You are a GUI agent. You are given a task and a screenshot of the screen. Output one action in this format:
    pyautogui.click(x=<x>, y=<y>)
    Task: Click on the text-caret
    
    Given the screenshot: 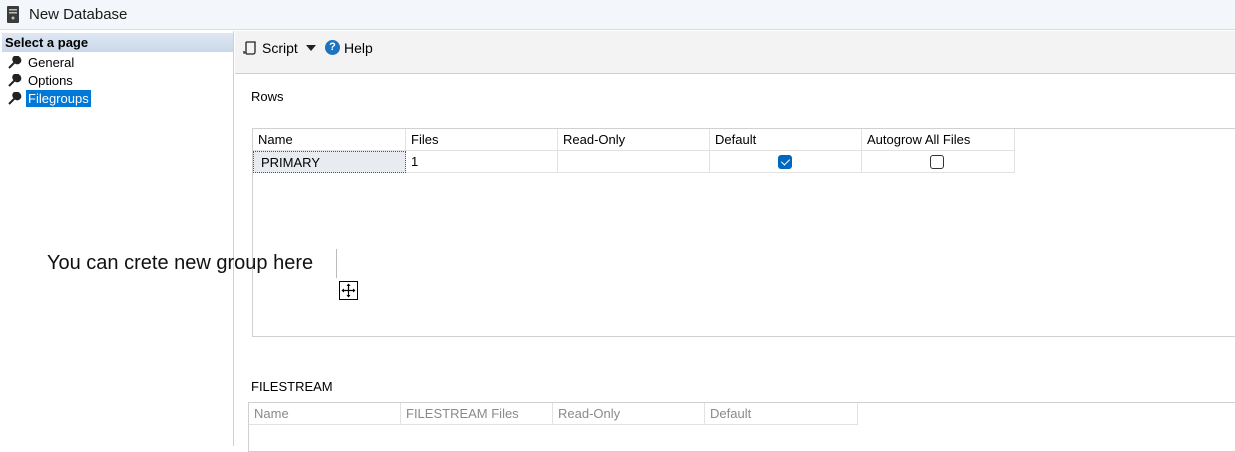 What is the action you would take?
    pyautogui.click(x=336, y=263)
    